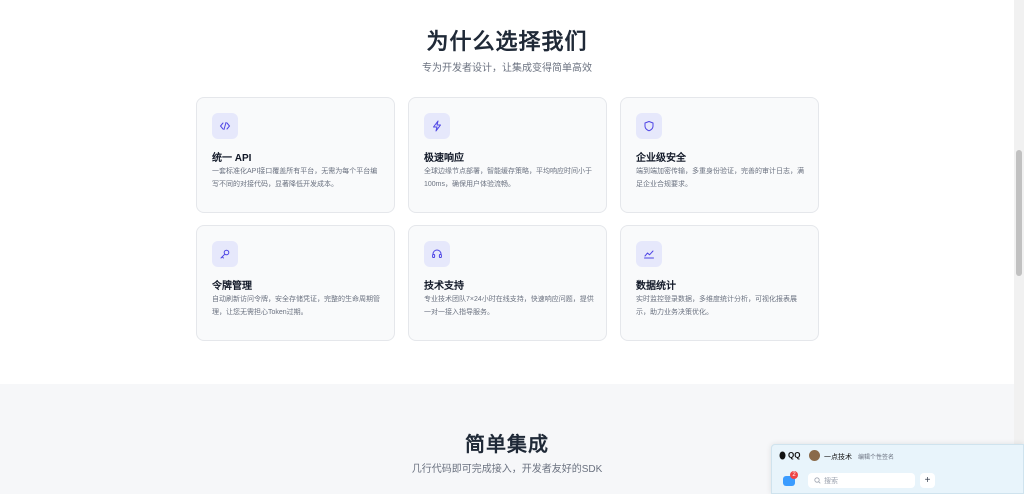 This screenshot has width=1024, height=494. What do you see at coordinates (232, 158) in the screenshot?
I see `card-title: 统一 API` at bounding box center [232, 158].